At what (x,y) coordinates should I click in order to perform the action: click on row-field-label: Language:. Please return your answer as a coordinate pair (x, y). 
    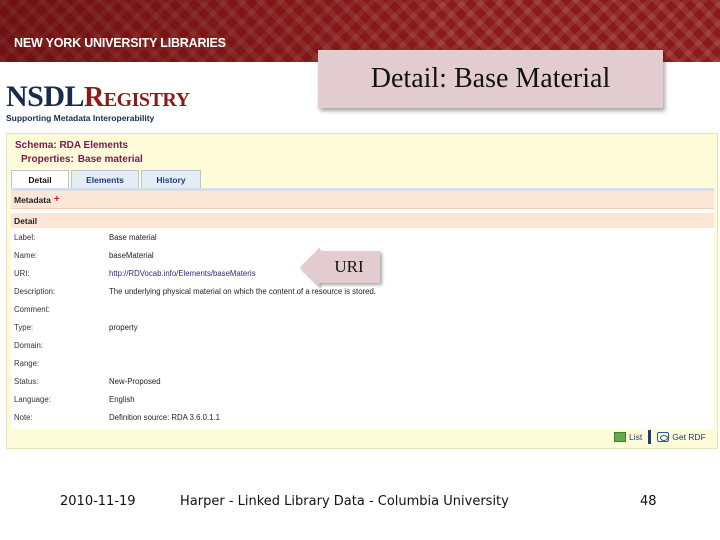
    Looking at the image, I should click on (32, 399).